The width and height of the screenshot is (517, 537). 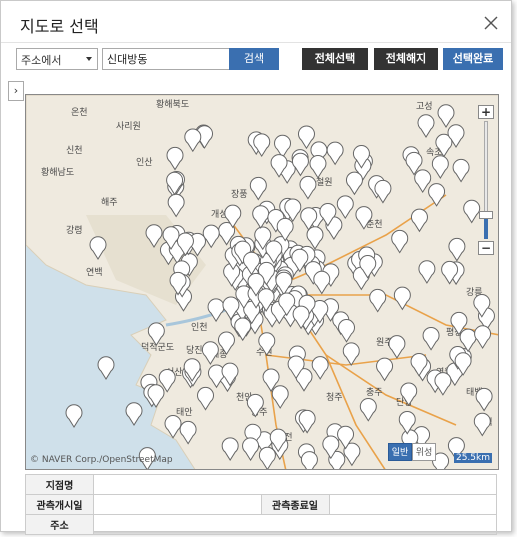 What do you see at coordinates (295, 504) in the screenshot?
I see `end-date-label: 관측종료일` at bounding box center [295, 504].